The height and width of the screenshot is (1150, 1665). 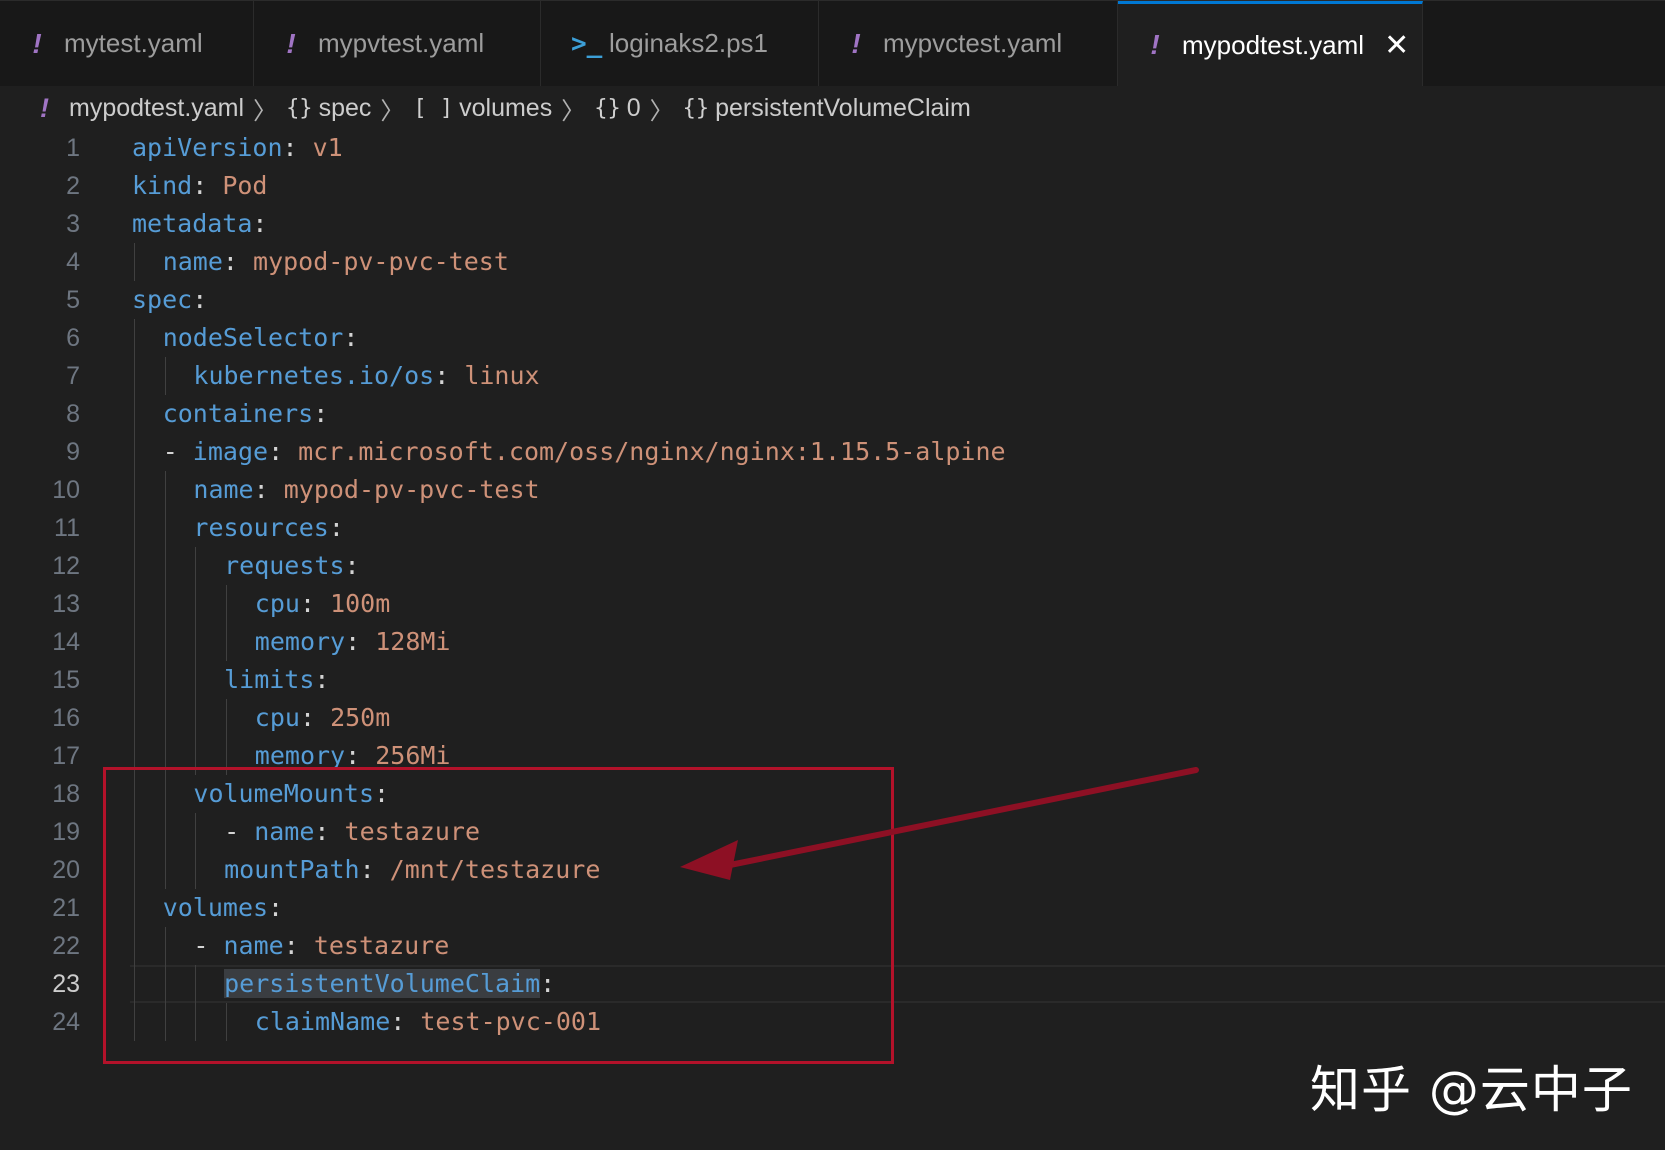 I want to click on watermark: 知乎 @云中子, so click(x=1471, y=1090).